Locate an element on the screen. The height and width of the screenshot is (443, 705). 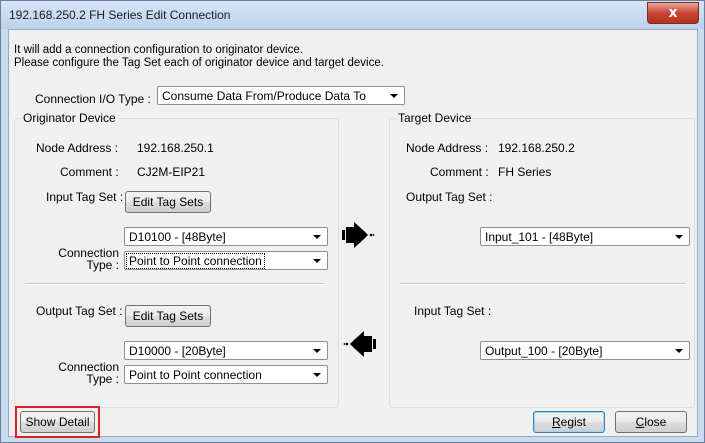
originator-device-legend: Originator Device is located at coordinates (69, 118).